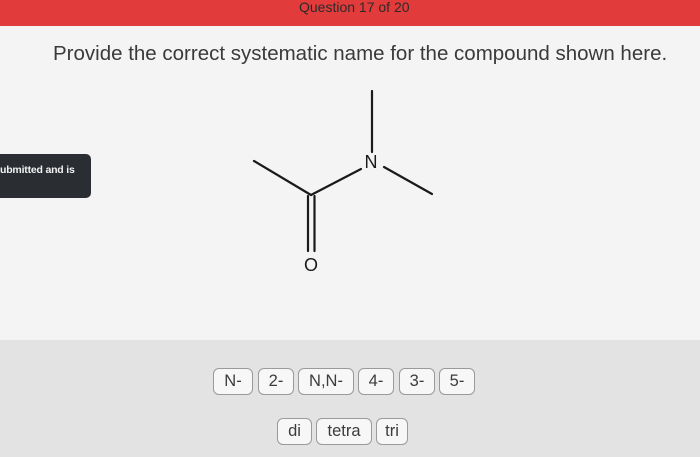 This screenshot has height=457, width=700. Describe the element at coordinates (417, 381) in the screenshot. I see `tile-3: 3-` at that location.